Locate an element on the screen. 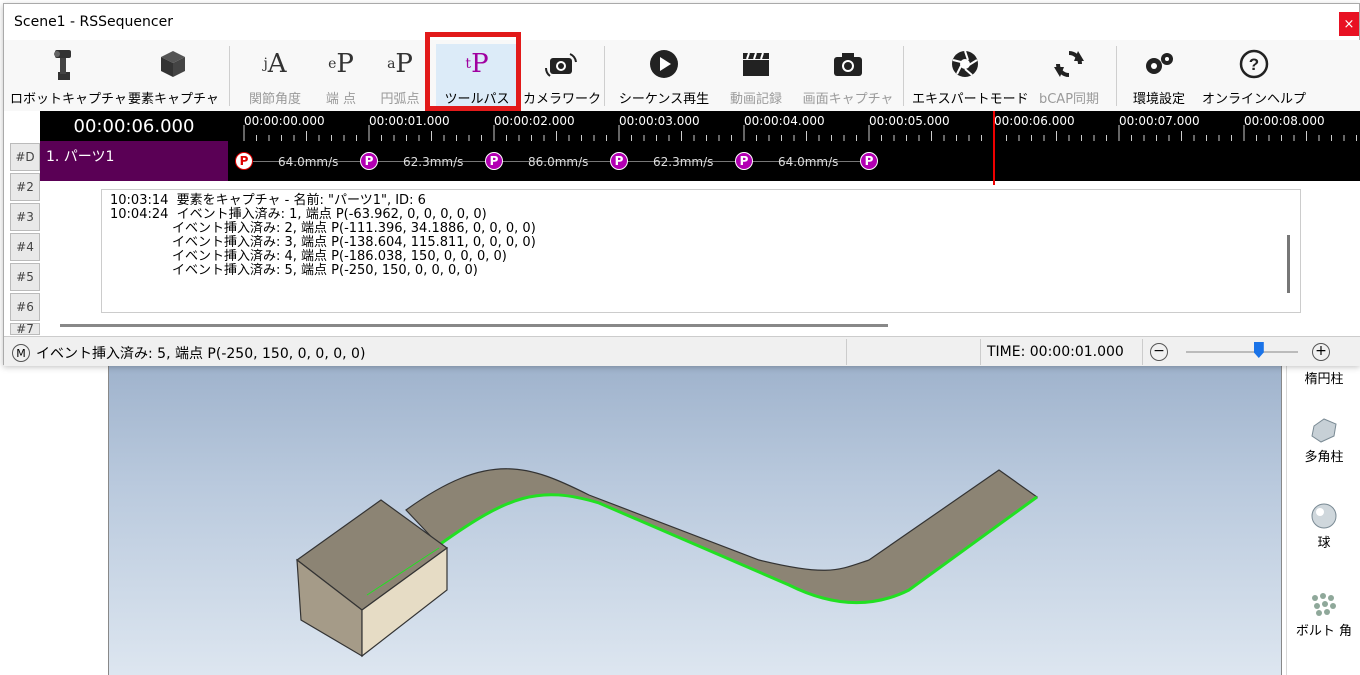 The width and height of the screenshot is (1360, 675). bcap-sync-button: bCAP同期 is located at coordinates (1069, 76).